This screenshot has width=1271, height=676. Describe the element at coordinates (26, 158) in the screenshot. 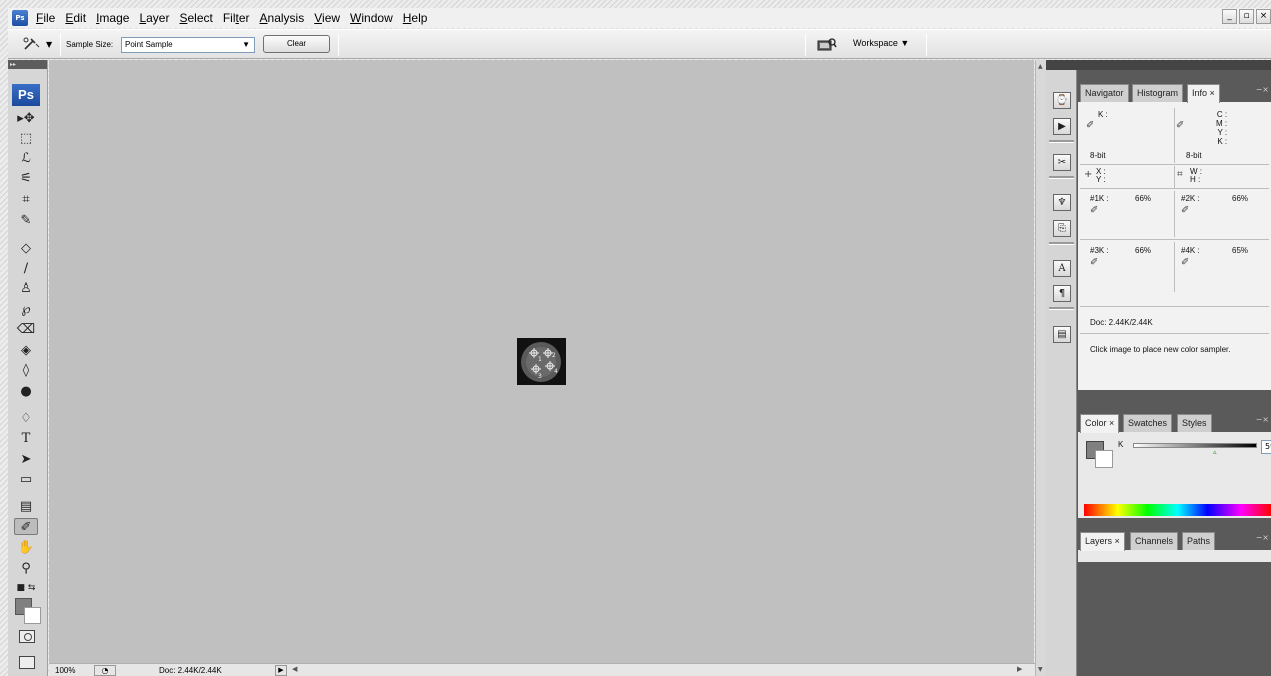

I see `lasso-tool-icon: ℒ` at that location.